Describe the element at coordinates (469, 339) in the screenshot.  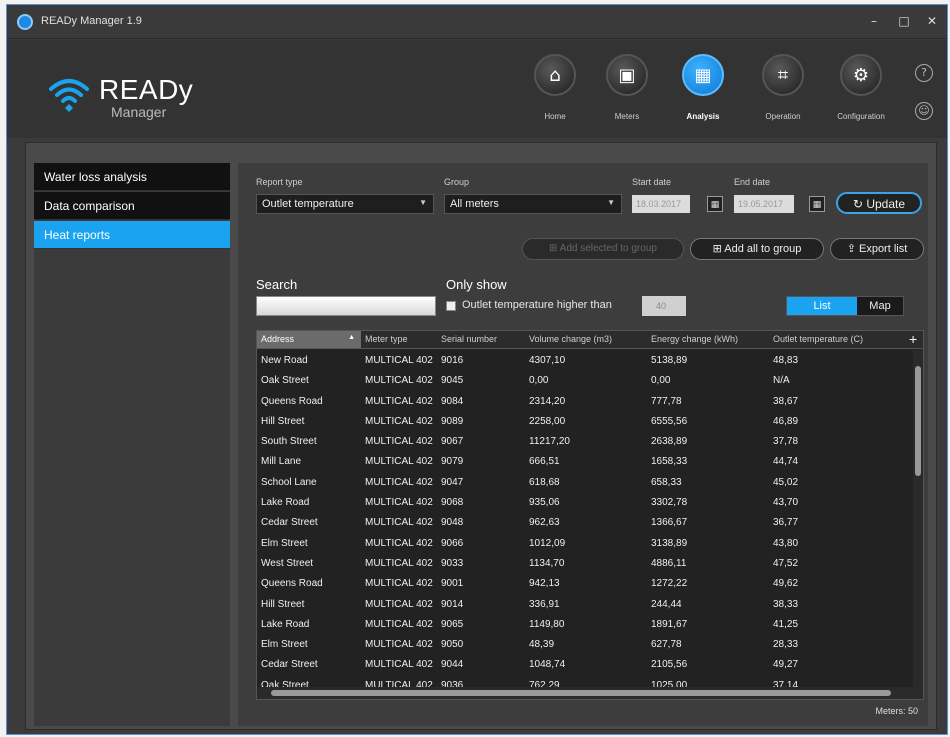
I see `column-header-serial: Serial number` at that location.